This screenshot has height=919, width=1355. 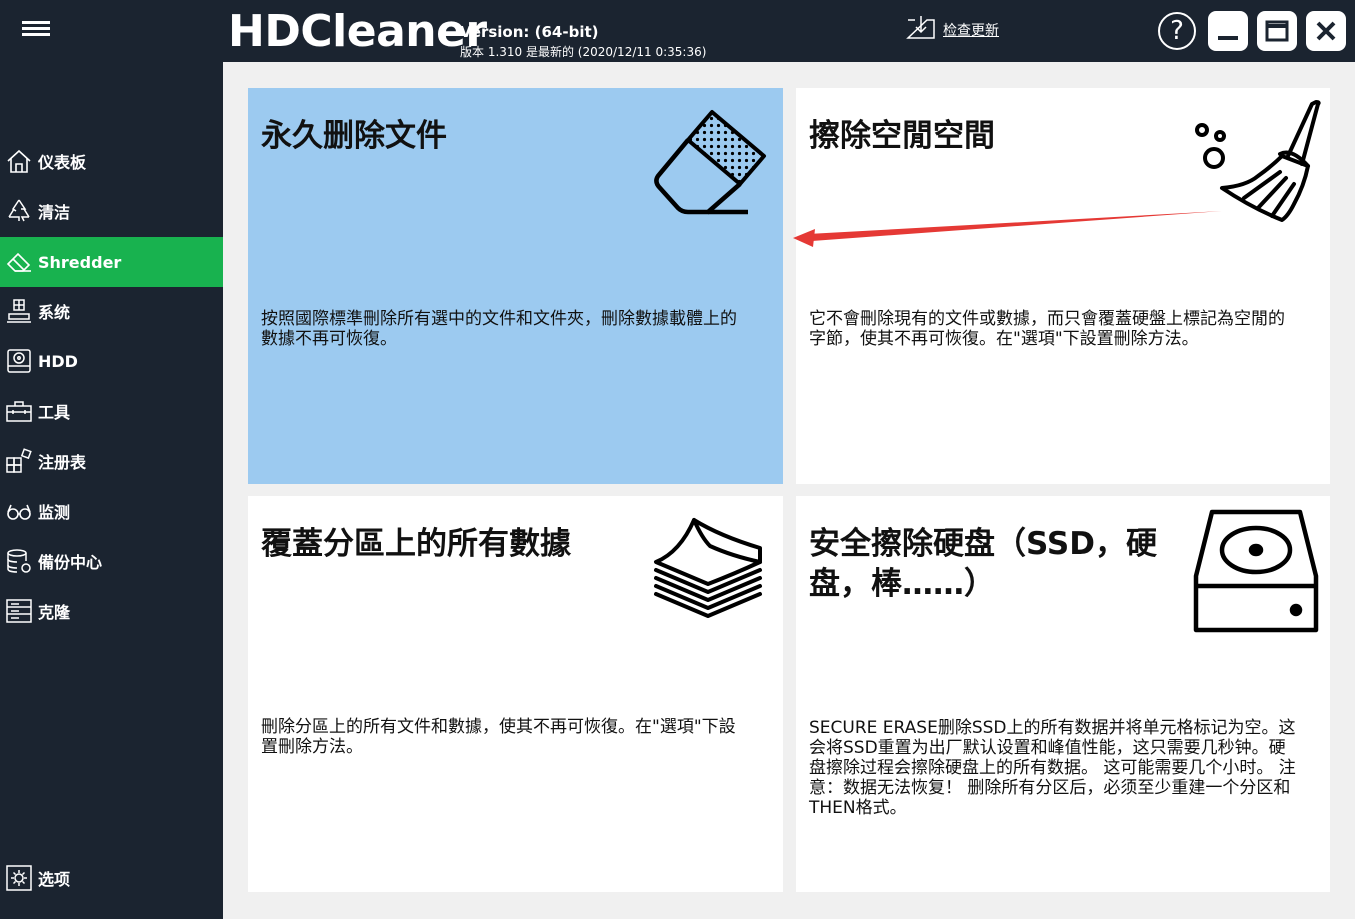 What do you see at coordinates (983, 564) in the screenshot?
I see `card-title: 安全擦除硬盘（SSD，硬盘，棒……）` at bounding box center [983, 564].